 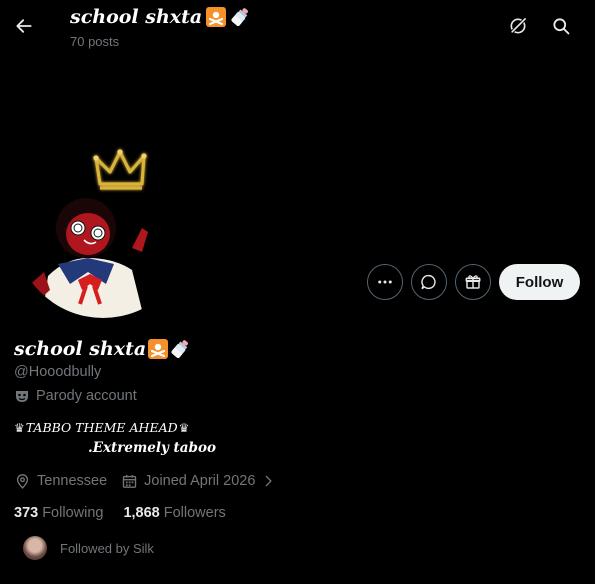 What do you see at coordinates (80, 349) in the screenshot?
I see `display-name: school shxta` at bounding box center [80, 349].